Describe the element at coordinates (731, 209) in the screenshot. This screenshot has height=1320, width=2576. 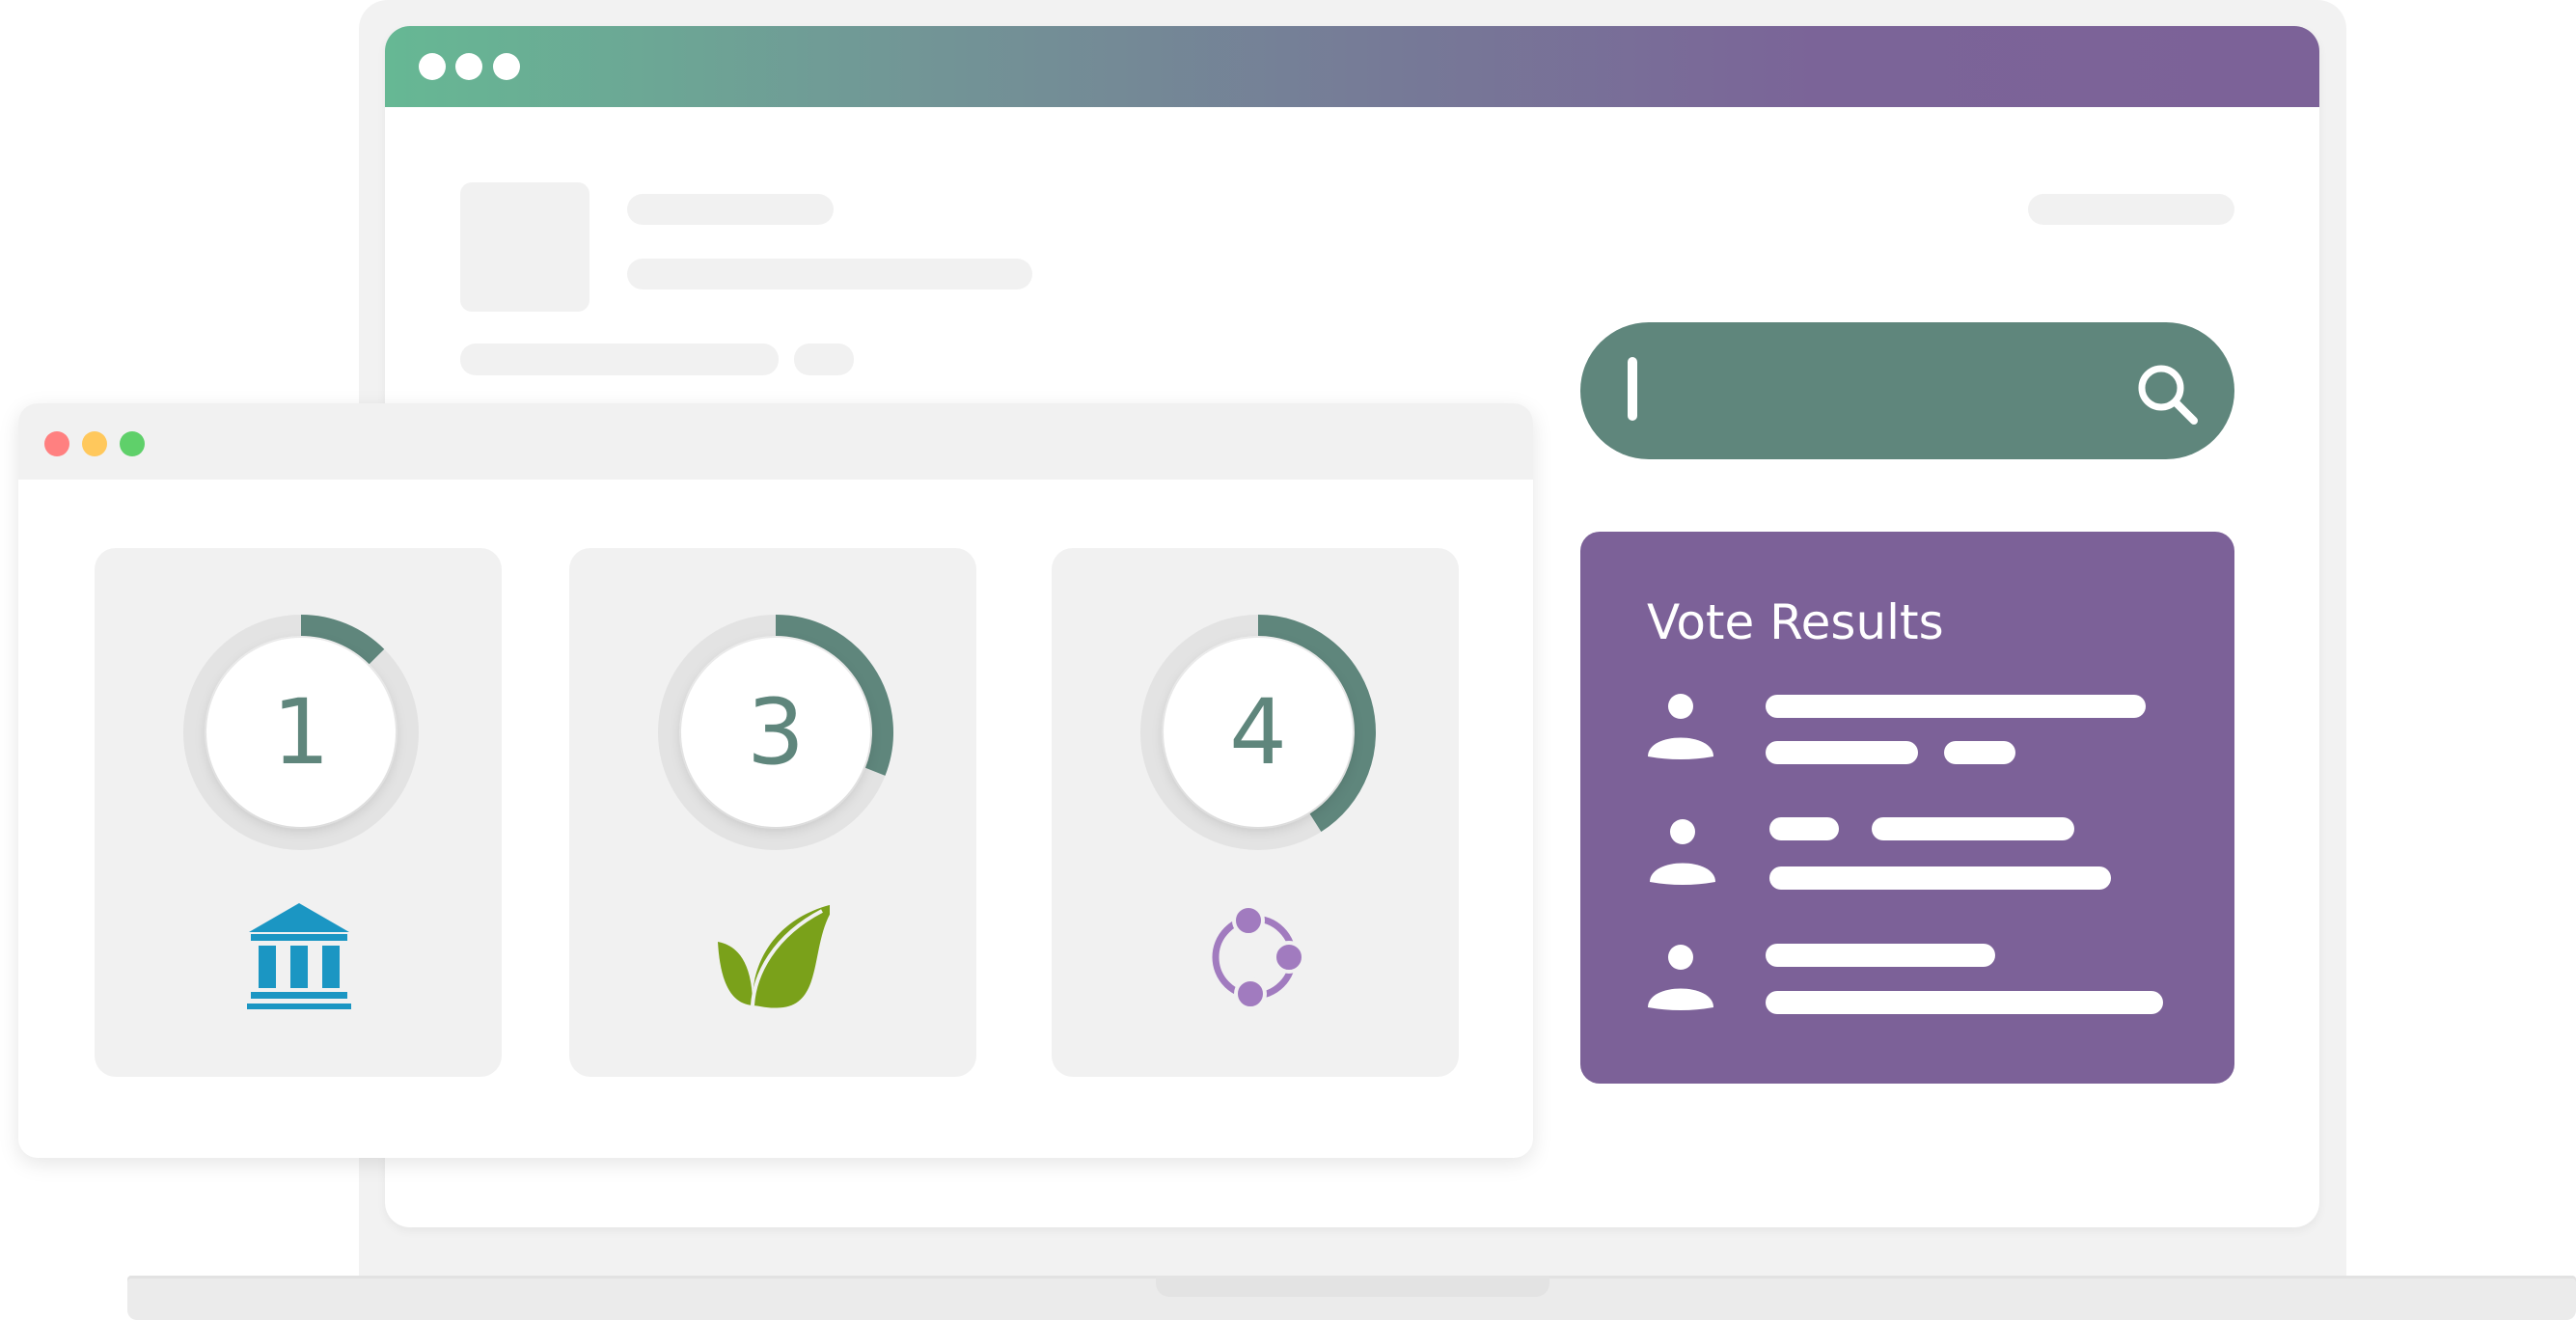
I see `title-line-placeholder` at that location.